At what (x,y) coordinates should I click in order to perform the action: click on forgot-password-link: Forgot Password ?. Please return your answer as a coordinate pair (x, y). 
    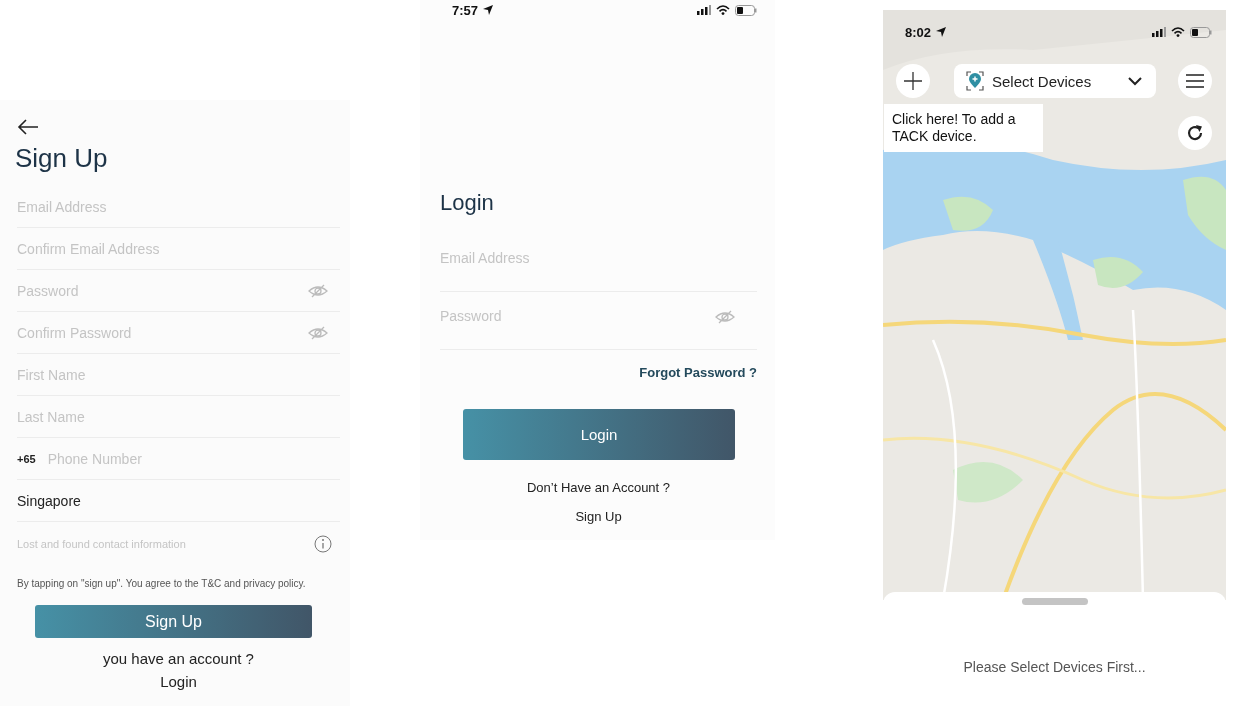
    Looking at the image, I should click on (698, 372).